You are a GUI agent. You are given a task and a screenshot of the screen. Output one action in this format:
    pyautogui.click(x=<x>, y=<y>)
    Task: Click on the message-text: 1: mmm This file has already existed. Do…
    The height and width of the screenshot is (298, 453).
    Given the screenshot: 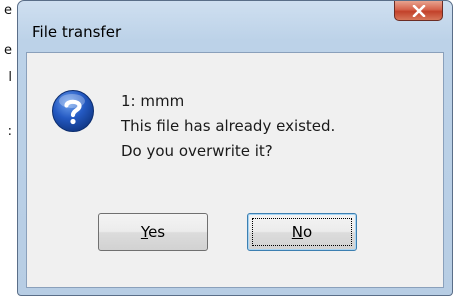 What is the action you would take?
    pyautogui.click(x=228, y=126)
    